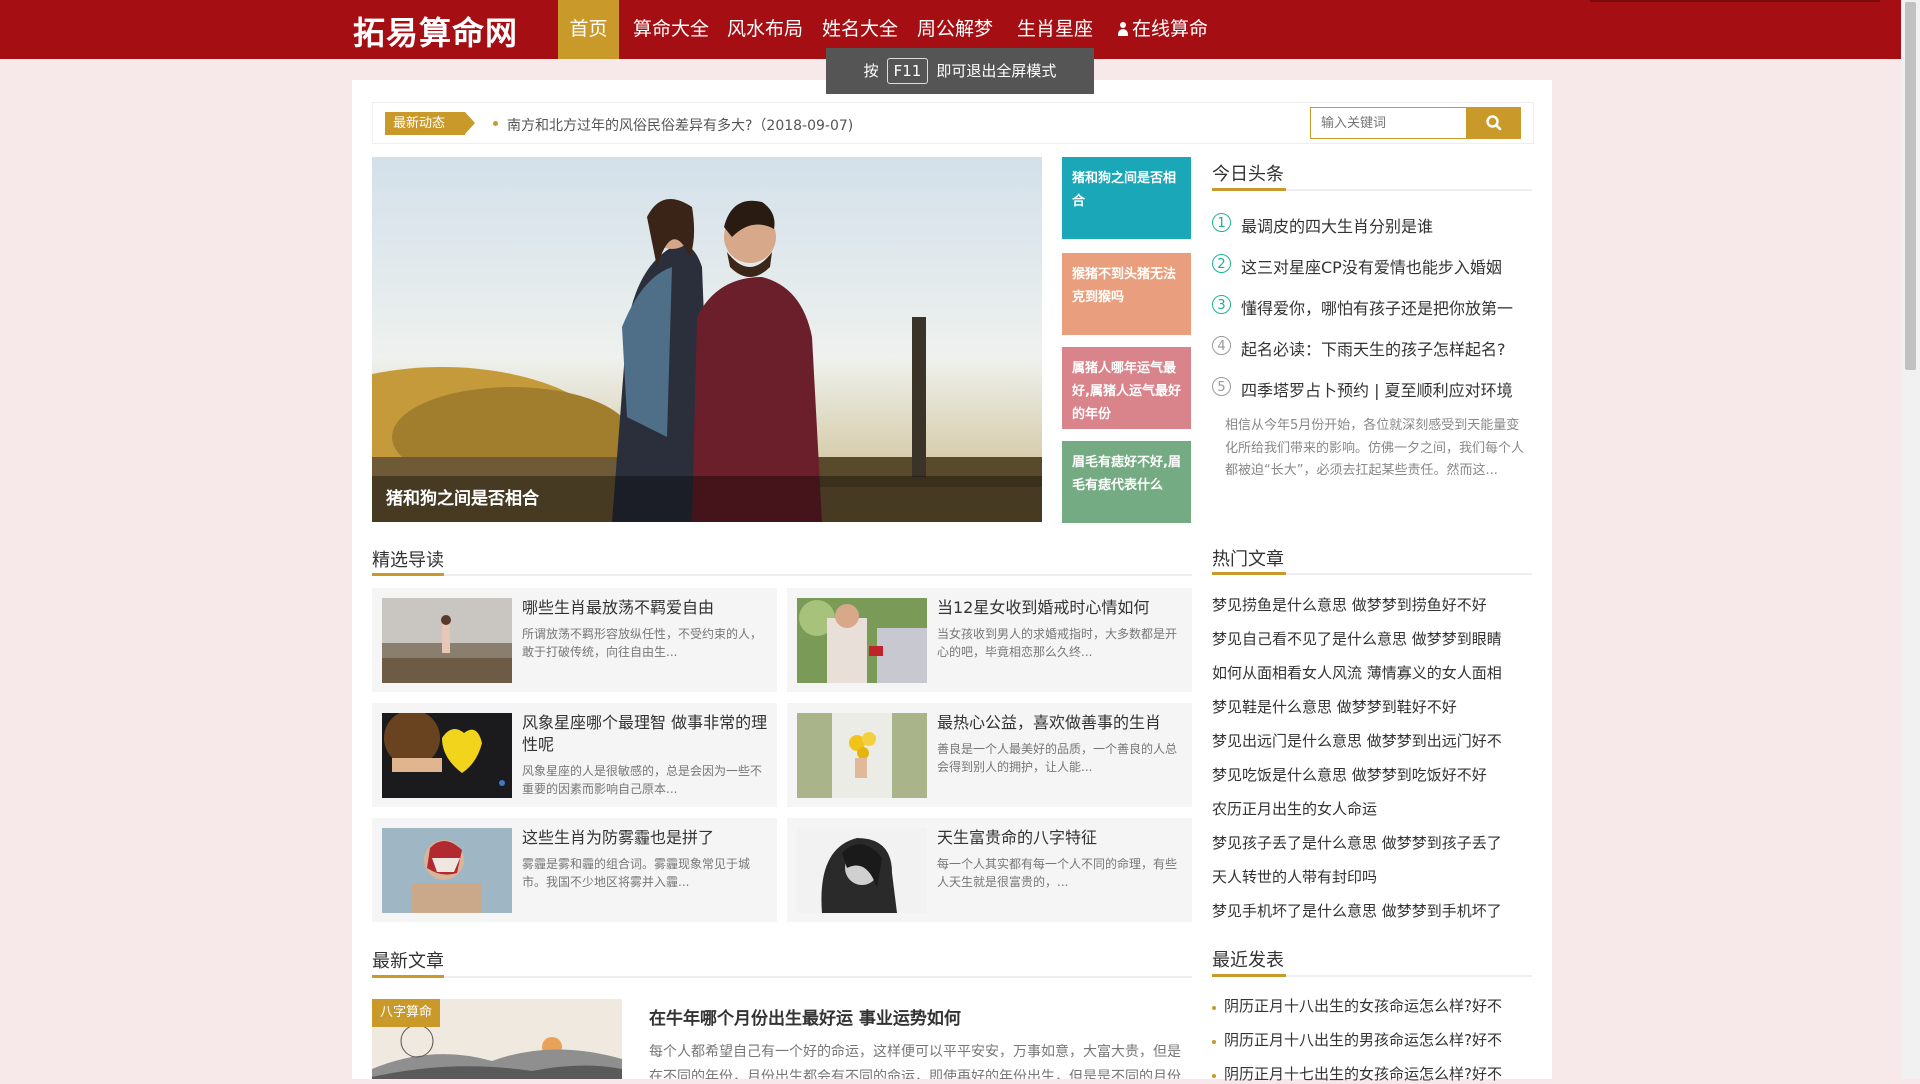  I want to click on tile-3: 属猪人哪年运气最好,属猪人运气最好的年份, so click(1126, 388).